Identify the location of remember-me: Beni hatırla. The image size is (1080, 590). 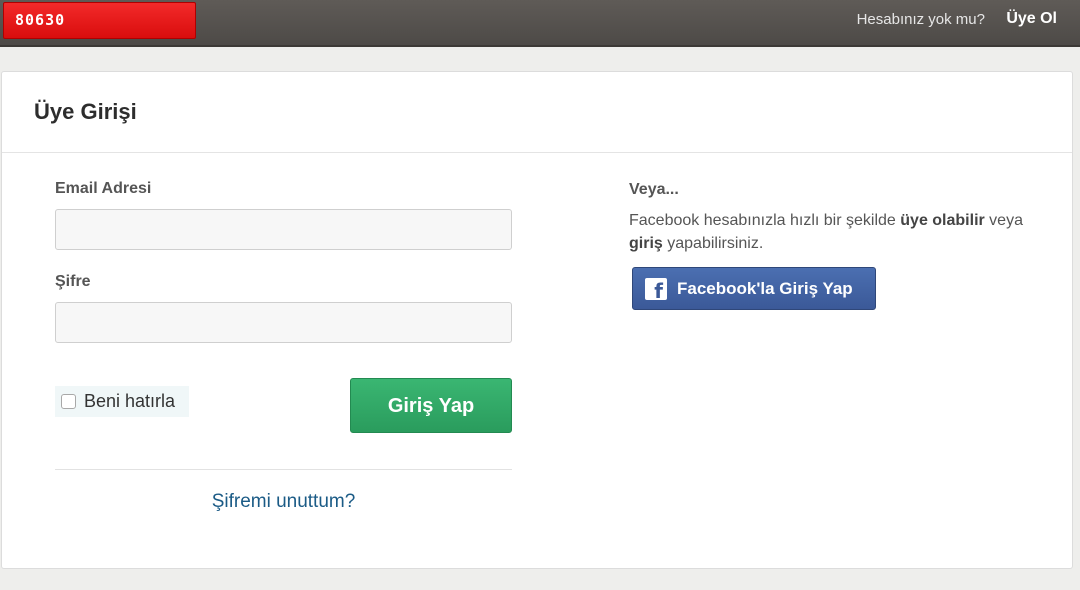
(122, 401).